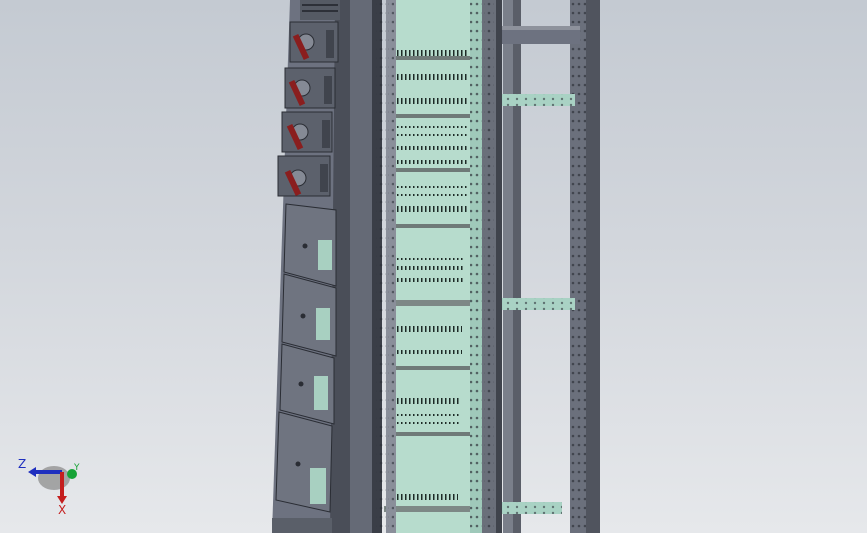 Image resolution: width=867 pixels, height=533 pixels. I want to click on z-axis-arrow, so click(32, 472).